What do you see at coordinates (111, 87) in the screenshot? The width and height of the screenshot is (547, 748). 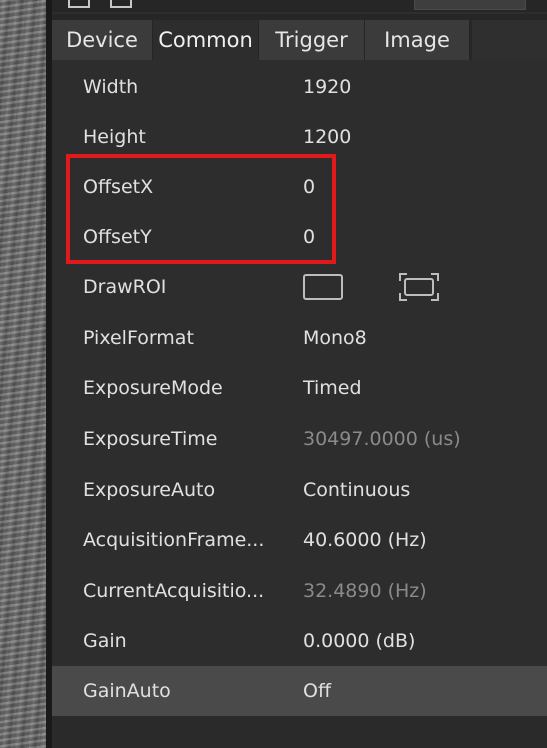 I see `property-label: Width` at bounding box center [111, 87].